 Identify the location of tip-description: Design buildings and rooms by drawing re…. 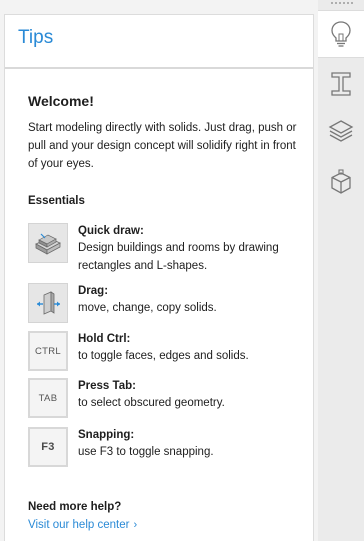
(178, 257).